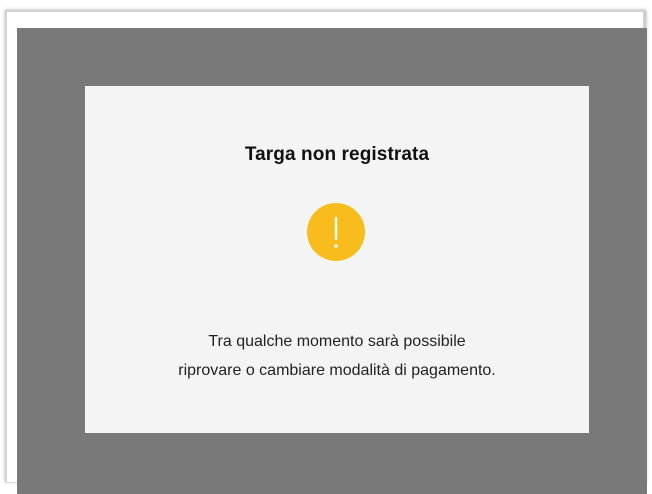  What do you see at coordinates (336, 232) in the screenshot?
I see `warning-icon` at bounding box center [336, 232].